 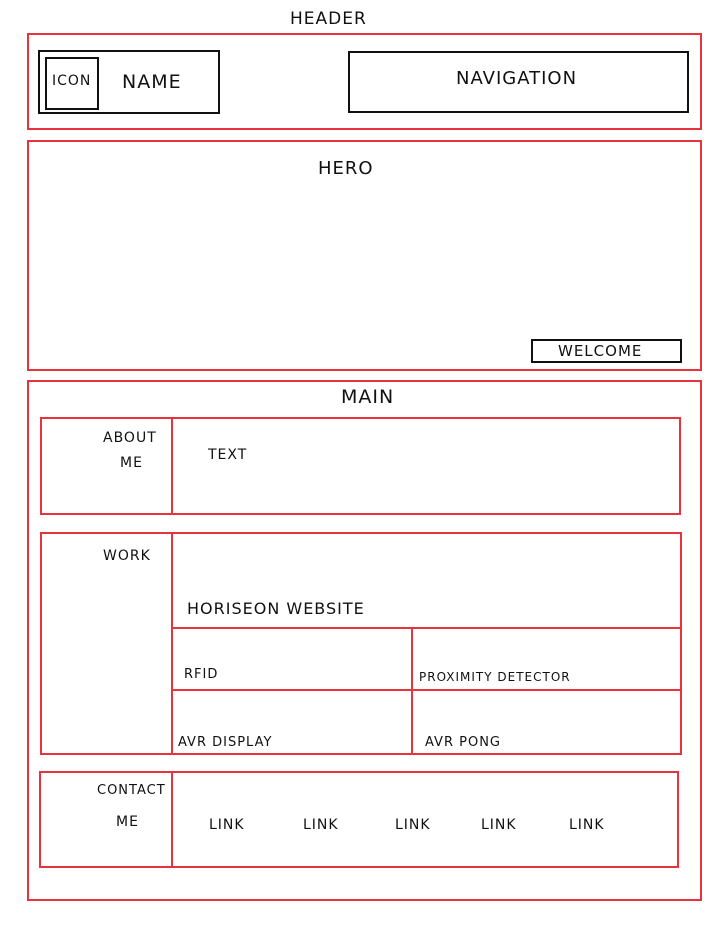 What do you see at coordinates (412, 691) in the screenshot?
I see `work-column-divider` at bounding box center [412, 691].